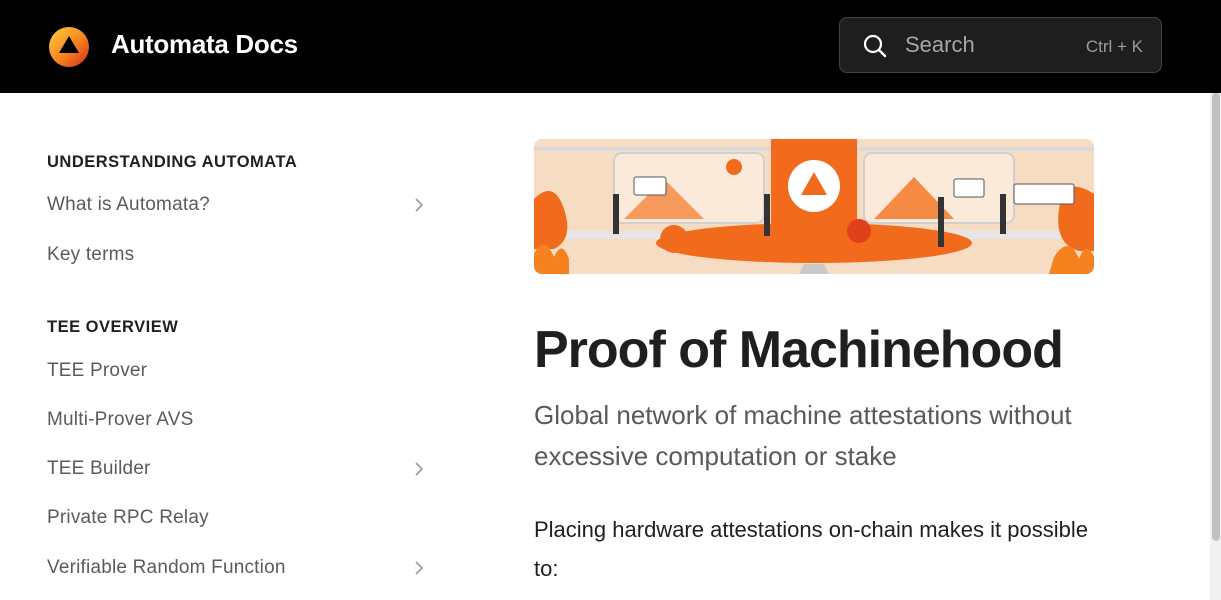  Describe the element at coordinates (239, 205) in the screenshot. I see `sidebar-item-what-is-automata: What is Automata?` at that location.